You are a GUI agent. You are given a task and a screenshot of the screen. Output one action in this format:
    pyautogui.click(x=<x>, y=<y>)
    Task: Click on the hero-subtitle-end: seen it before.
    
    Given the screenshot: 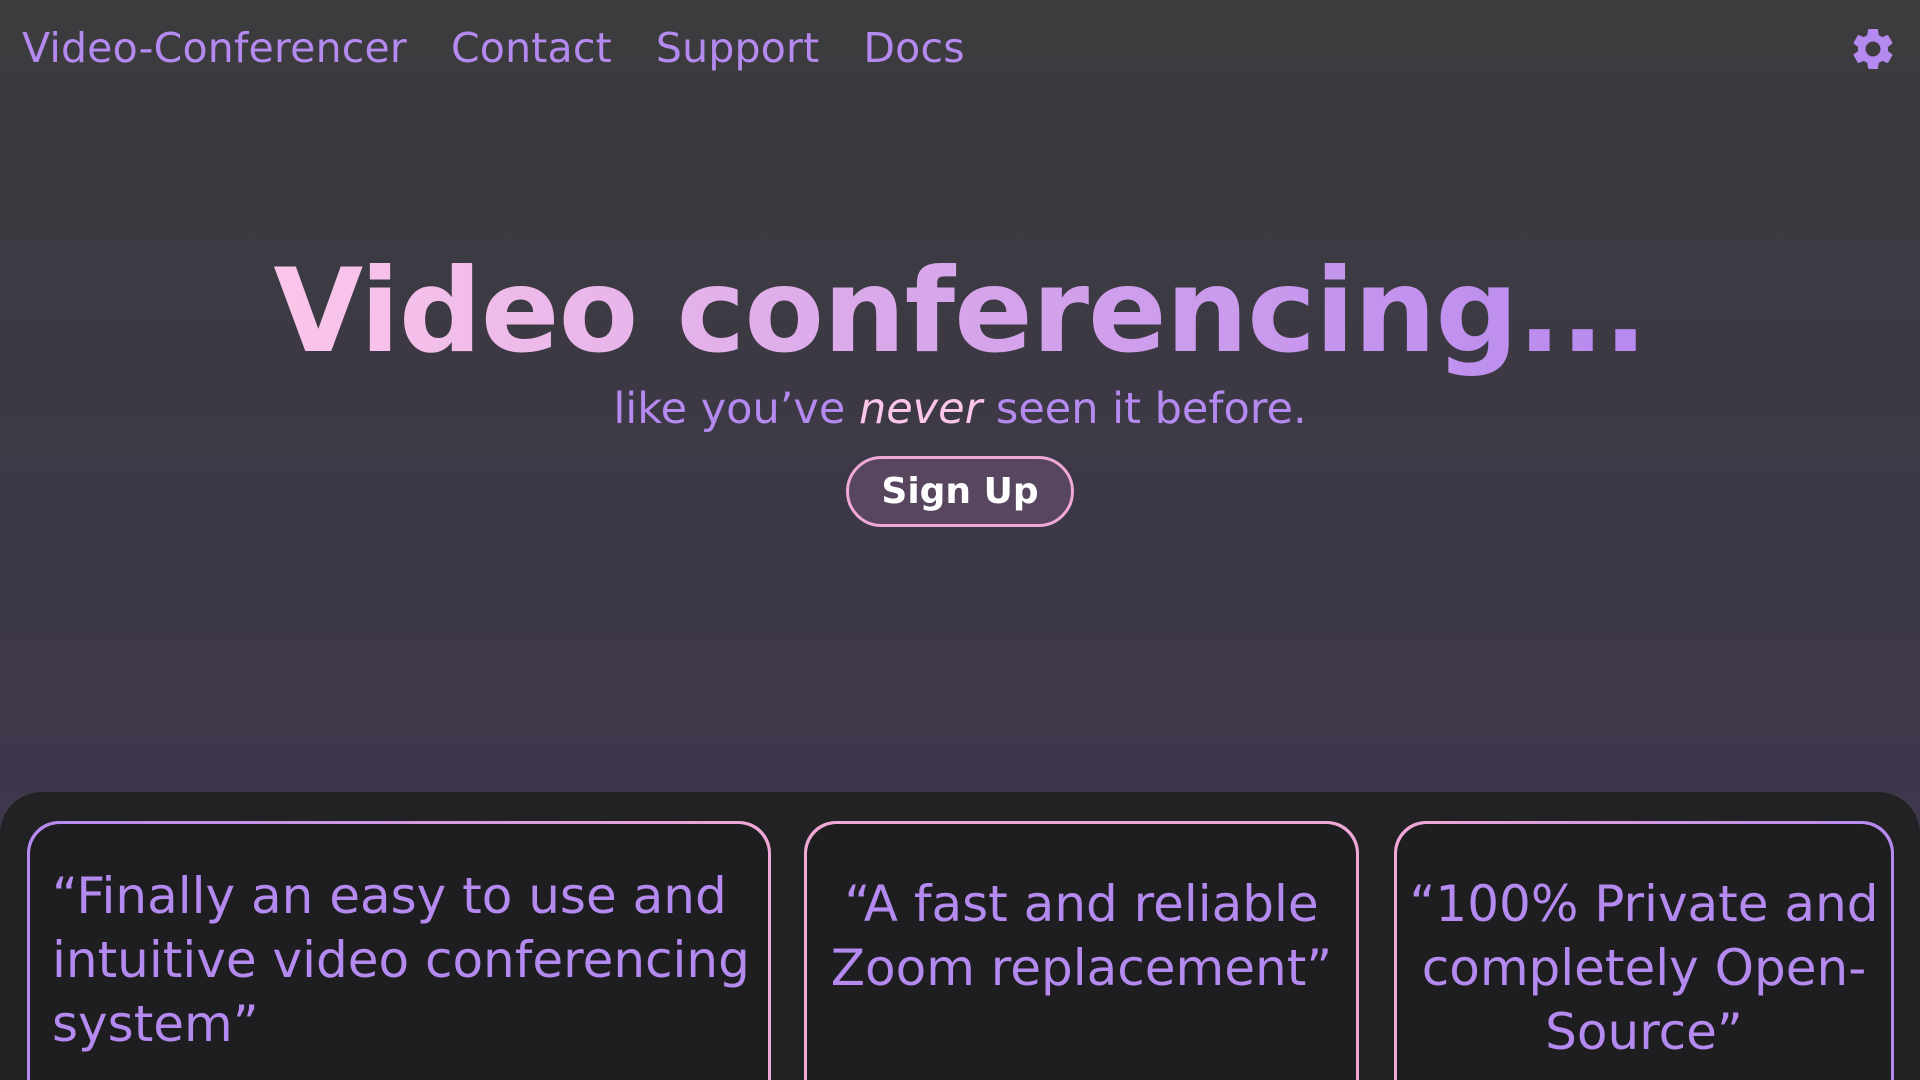 What is the action you would take?
    pyautogui.click(x=1144, y=409)
    